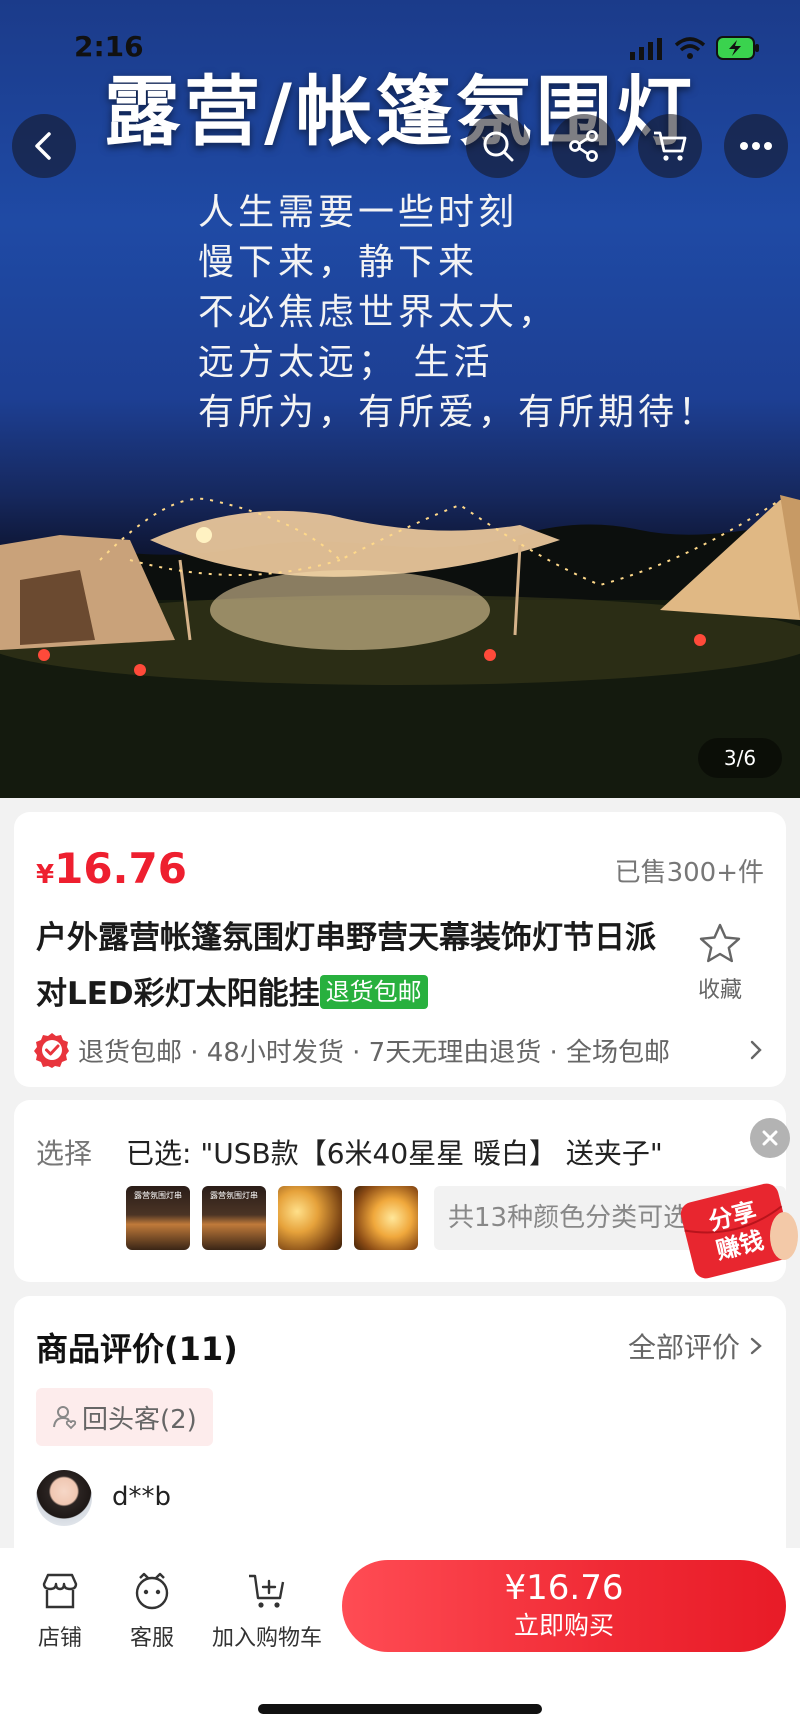 The width and height of the screenshot is (800, 1729). What do you see at coordinates (272, 1218) in the screenshot?
I see `sku-thumbnails: 露营氛围灯串 露营氛围灯串` at bounding box center [272, 1218].